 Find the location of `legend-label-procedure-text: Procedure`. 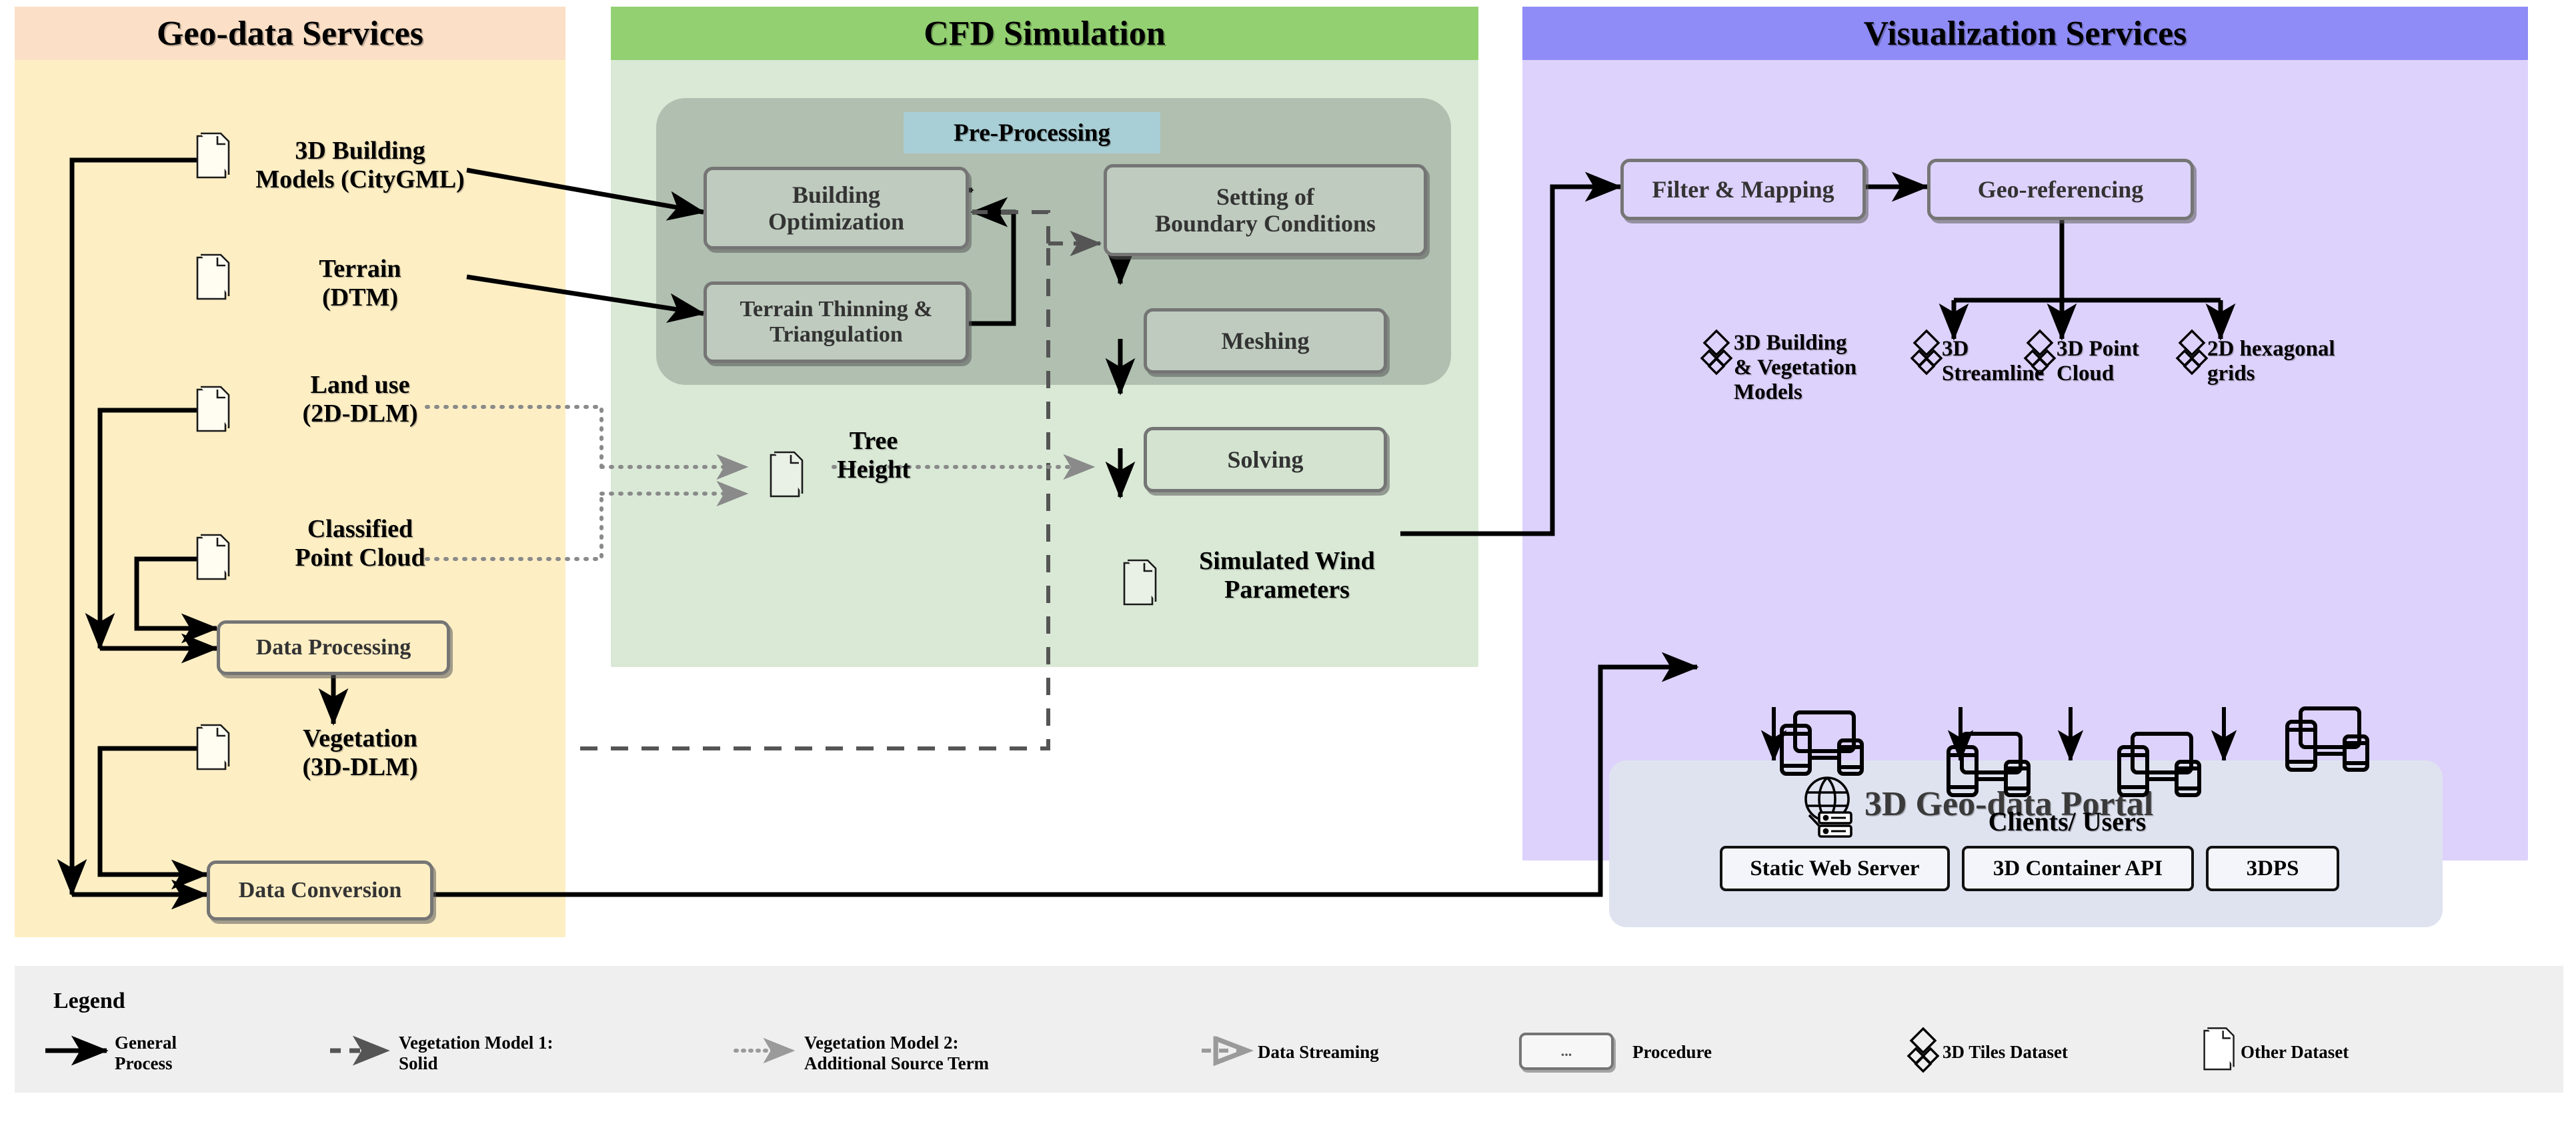

legend-label-procedure-text: Procedure is located at coordinates (1672, 1052).